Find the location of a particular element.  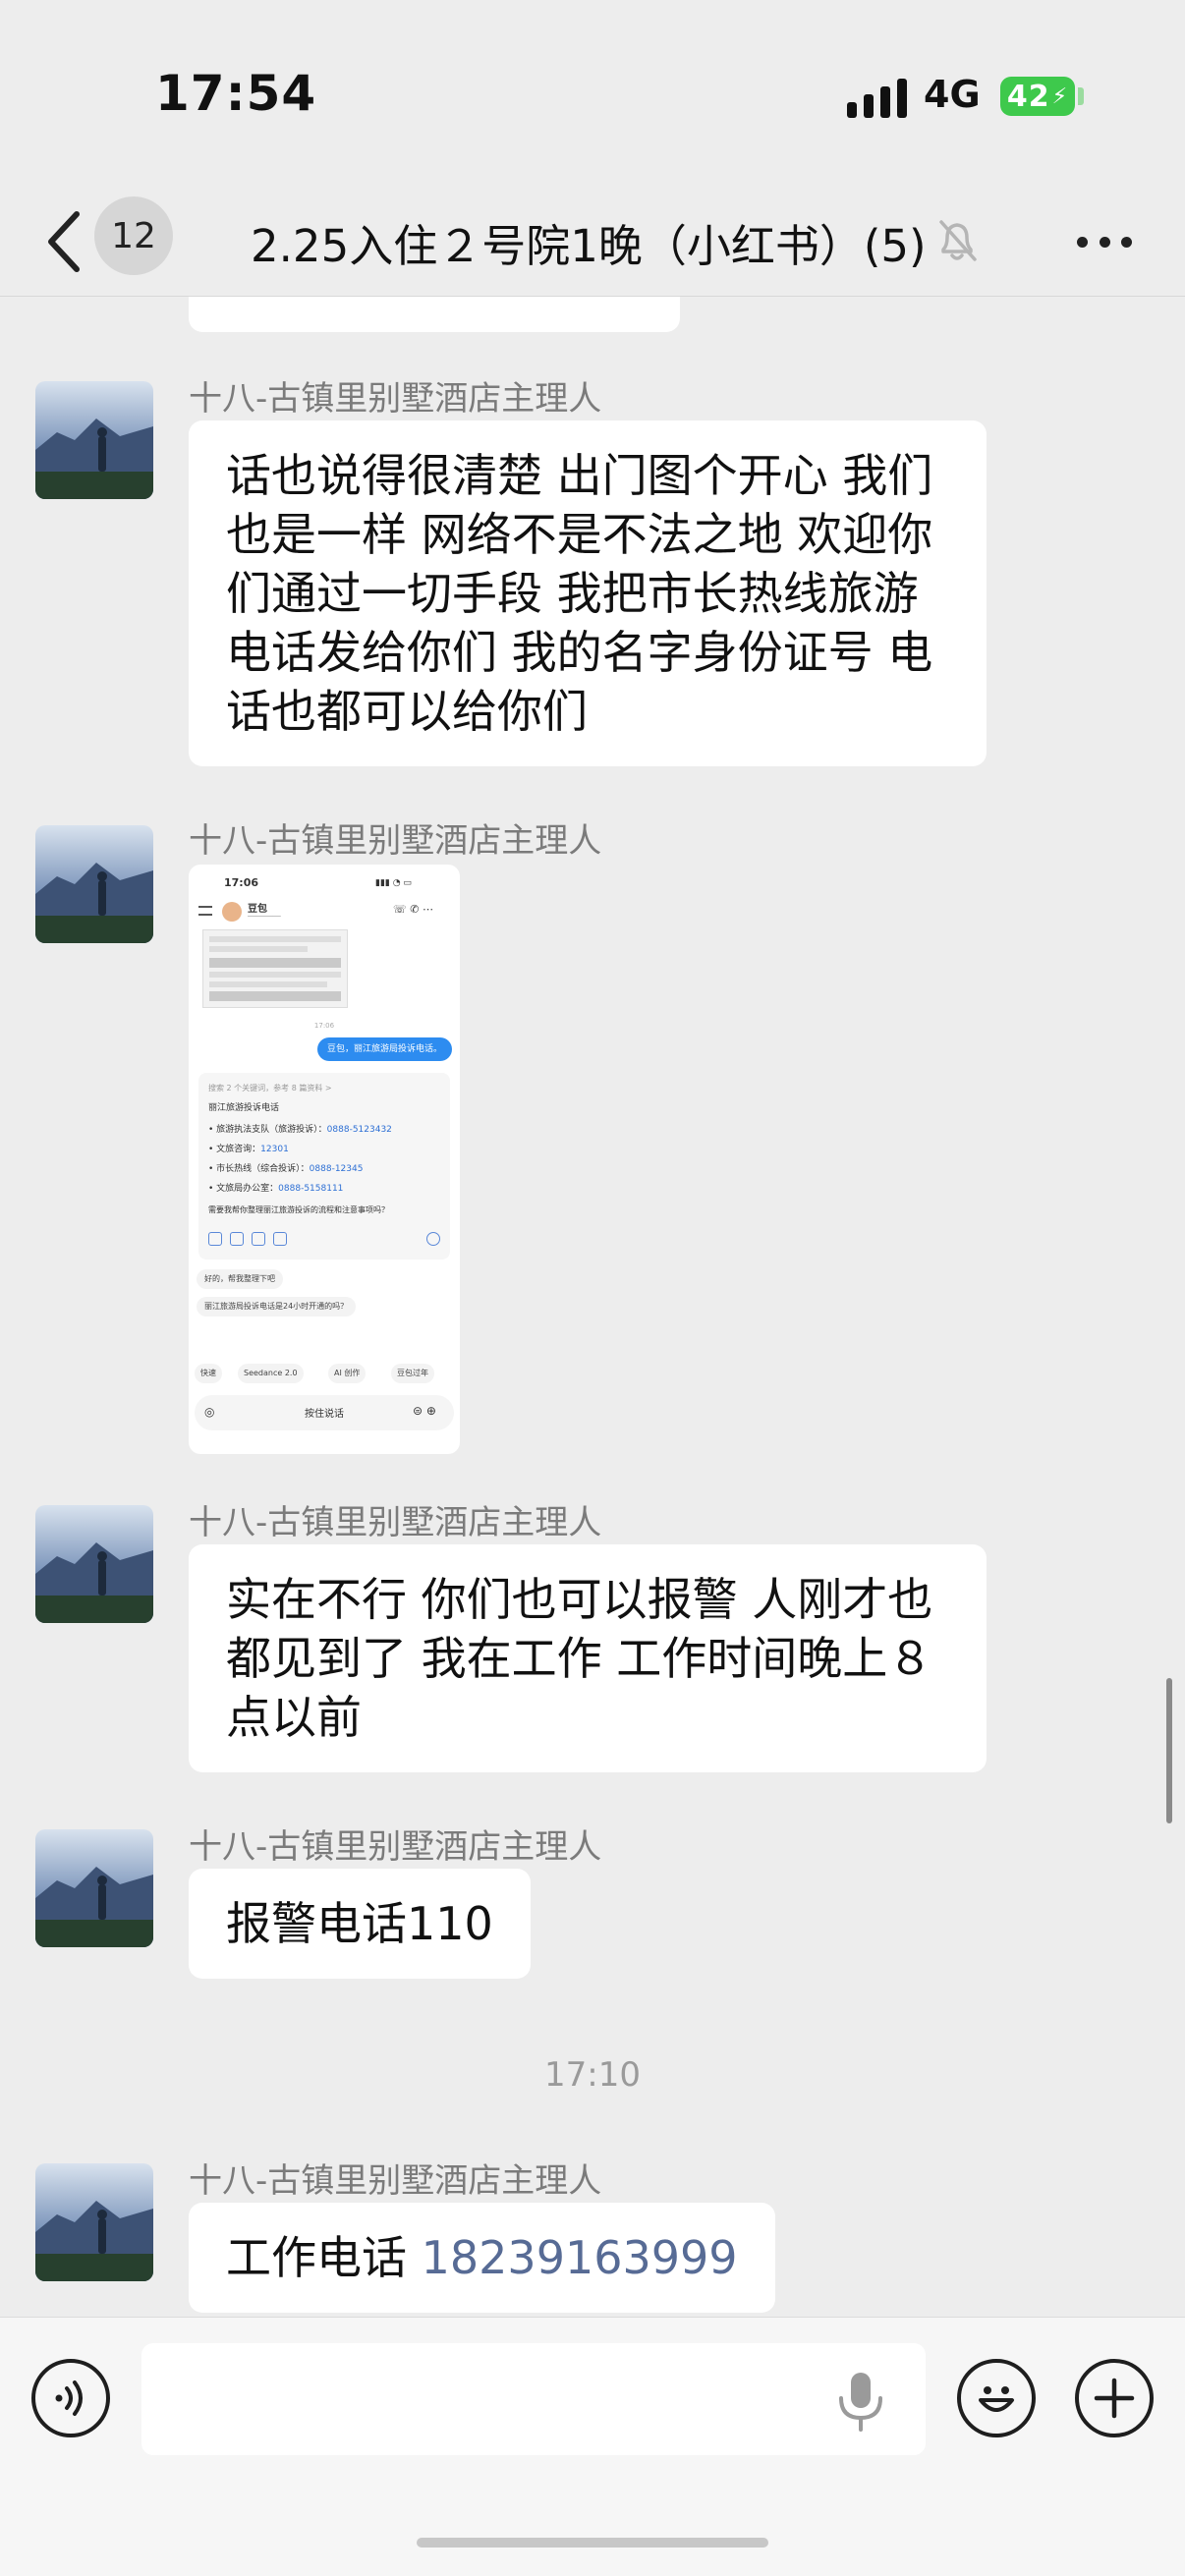

menu-icon is located at coordinates (205, 911).